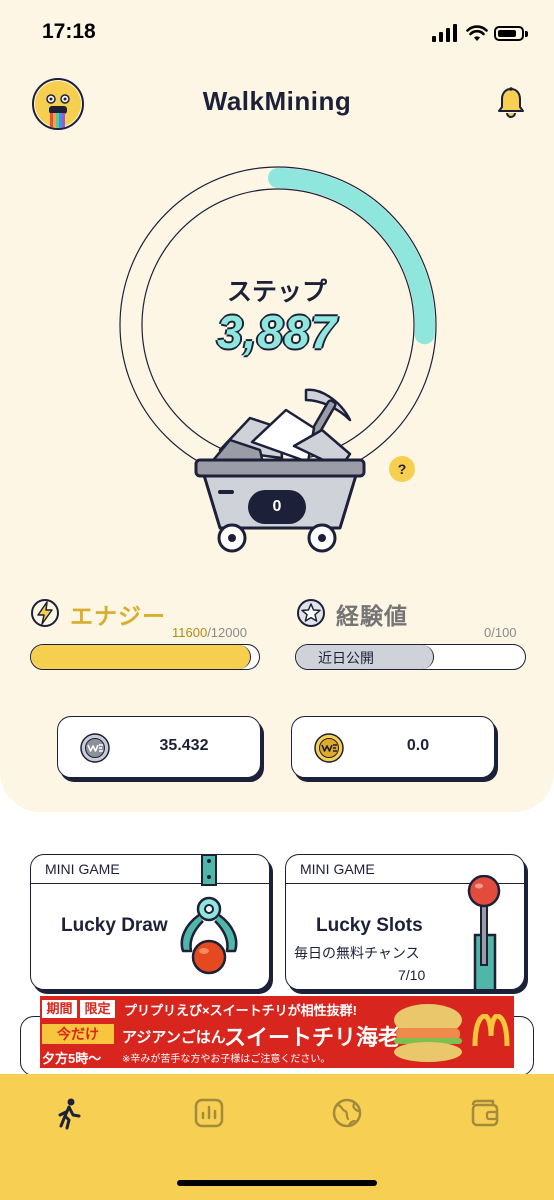 The width and height of the screenshot is (554, 1200). What do you see at coordinates (69, 31) in the screenshot?
I see `status-time: 17:18` at bounding box center [69, 31].